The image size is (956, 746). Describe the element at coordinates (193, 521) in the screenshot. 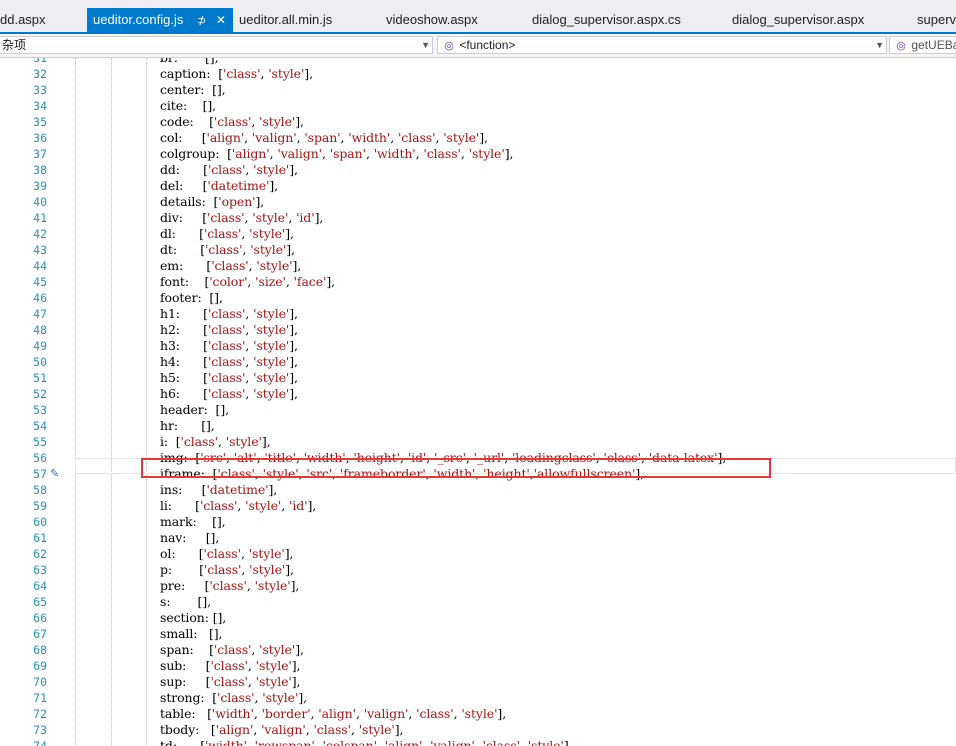

I see `code-text: mark: [],` at that location.